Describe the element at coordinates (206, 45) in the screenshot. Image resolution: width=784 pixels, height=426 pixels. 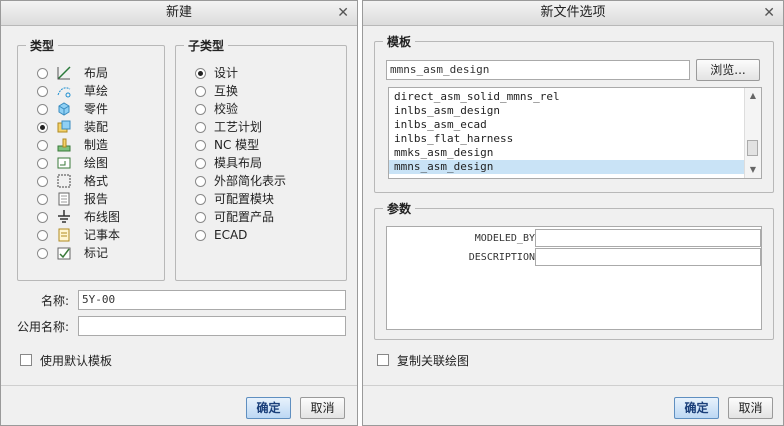
I see `subtype-group-title: 子类型` at that location.